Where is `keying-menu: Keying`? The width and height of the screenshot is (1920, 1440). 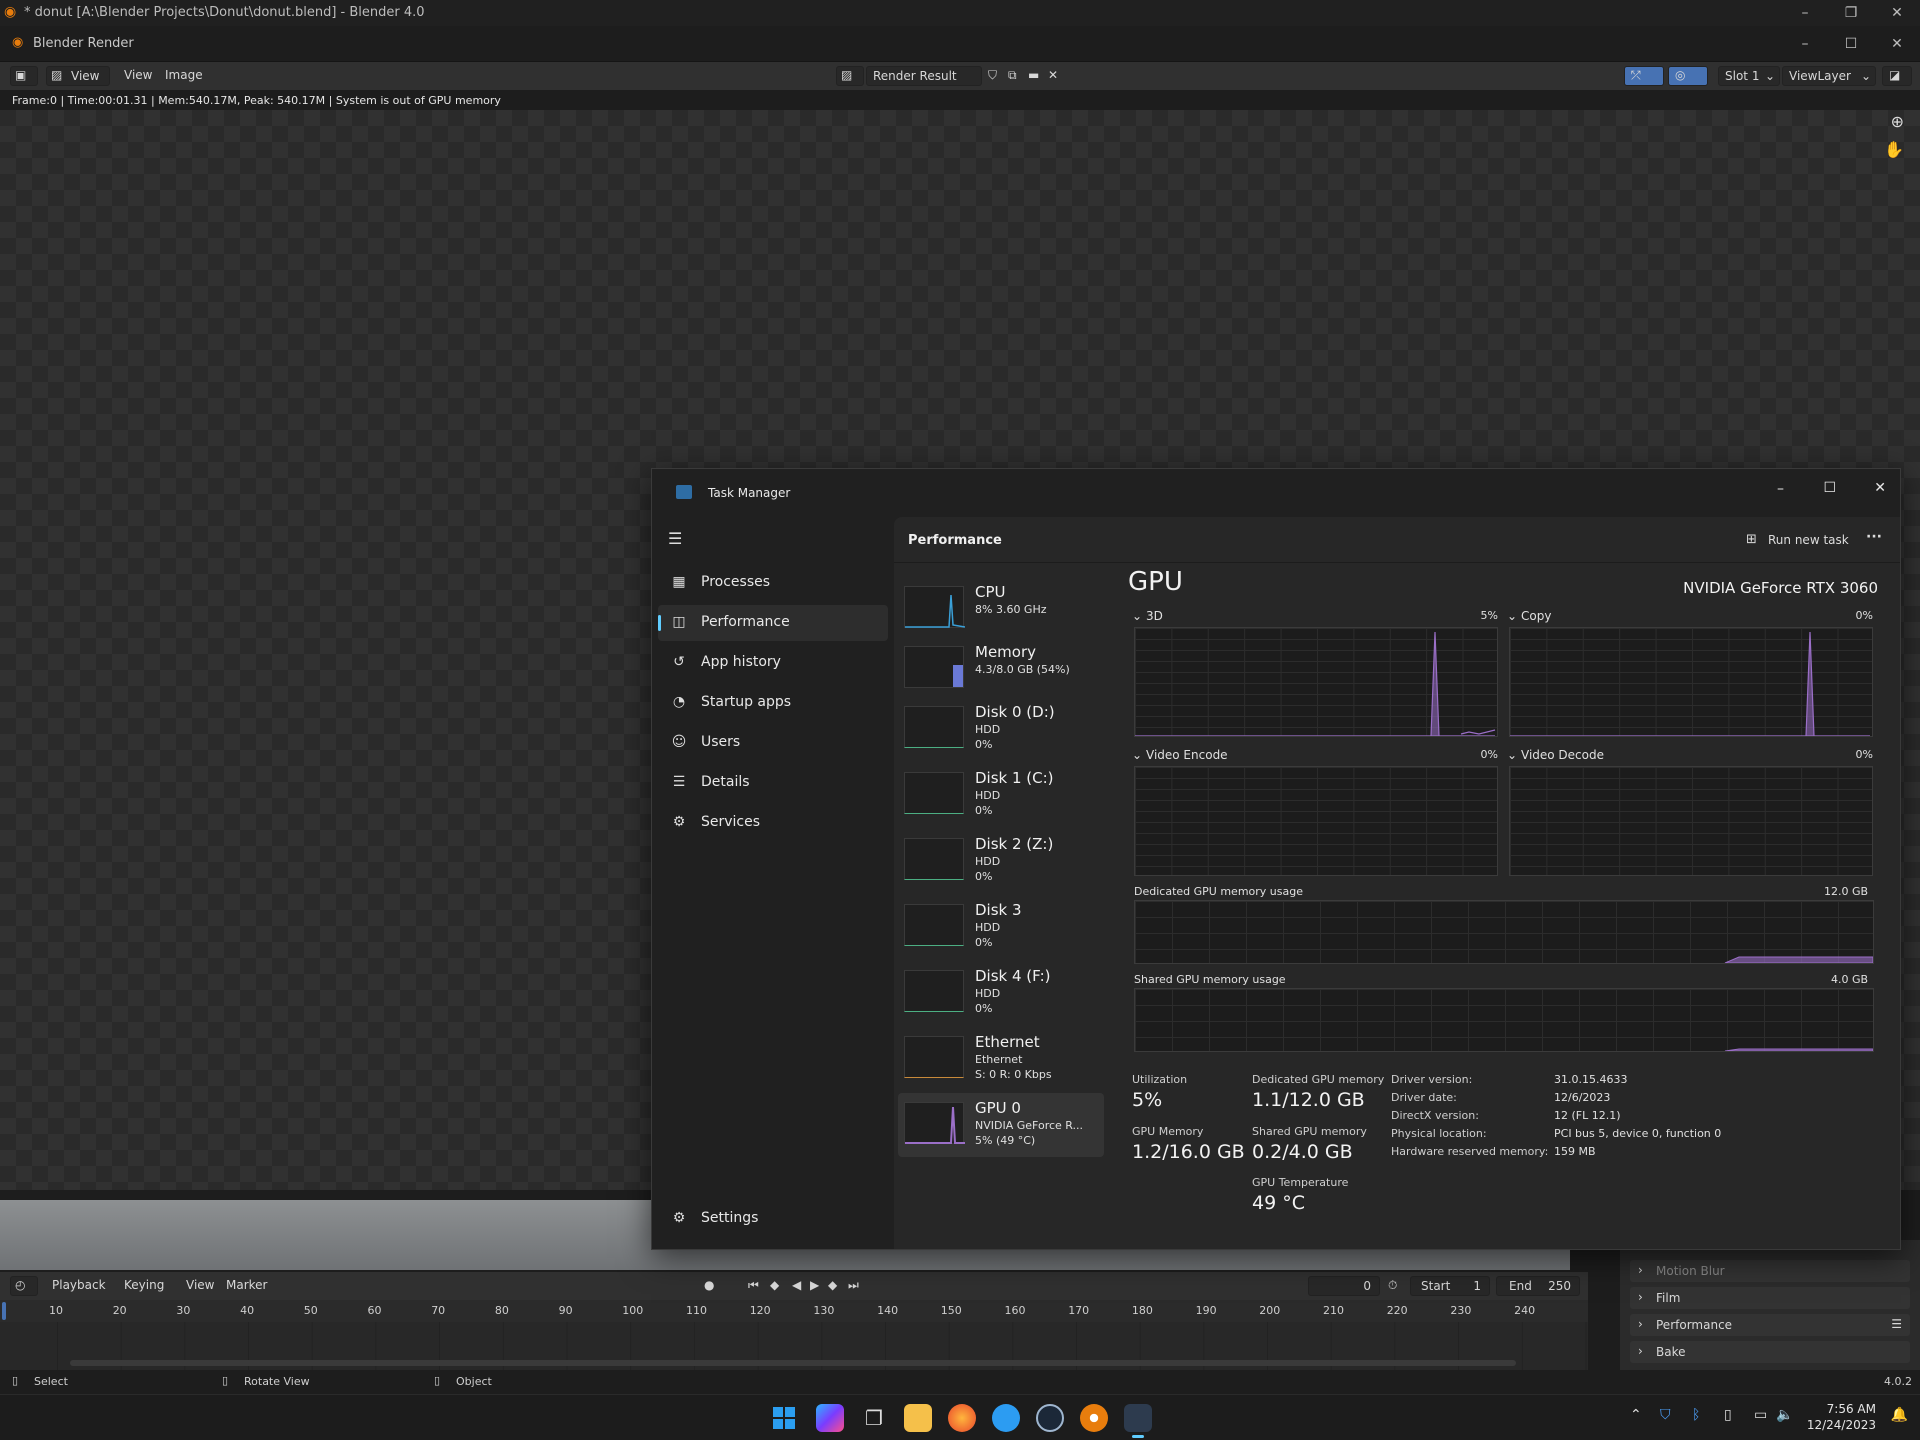
keying-menu: Keying is located at coordinates (144, 1285).